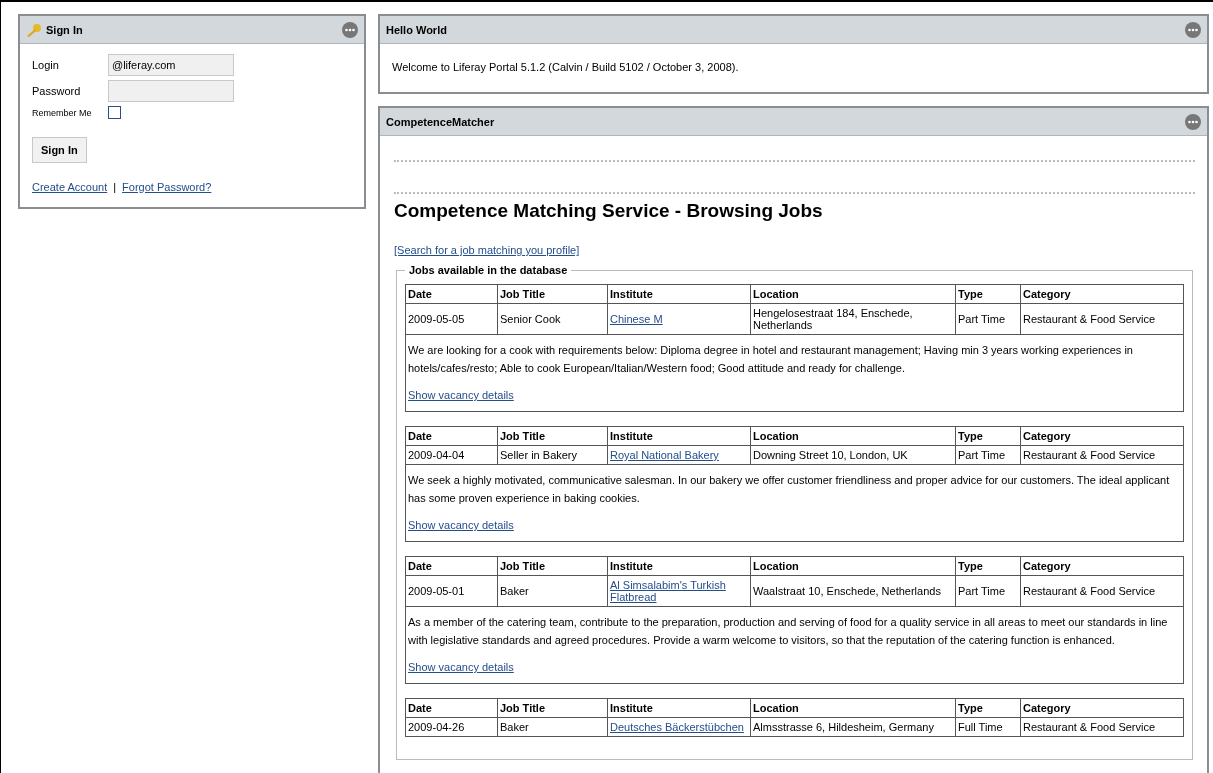 This screenshot has width=1213, height=773. I want to click on table-cell: Seller in Bakery, so click(552, 455).